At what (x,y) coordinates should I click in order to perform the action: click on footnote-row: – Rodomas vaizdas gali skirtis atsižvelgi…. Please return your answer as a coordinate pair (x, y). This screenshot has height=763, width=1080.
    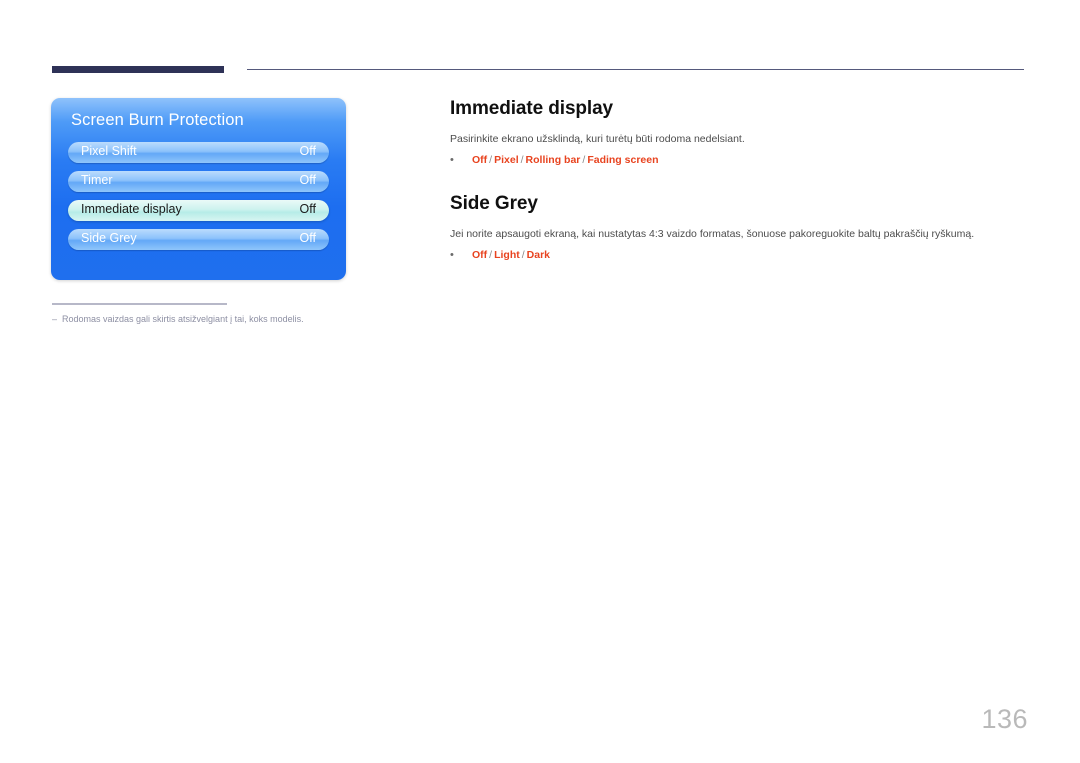
    Looking at the image, I should click on (252, 319).